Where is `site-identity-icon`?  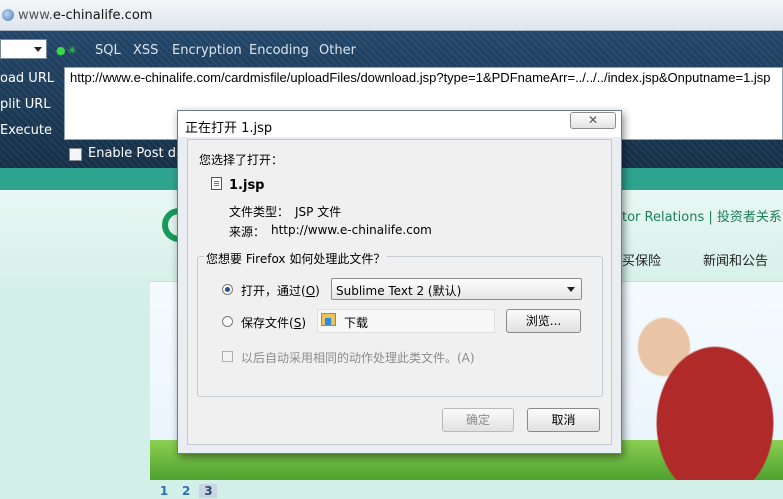
site-identity-icon is located at coordinates (8, 15).